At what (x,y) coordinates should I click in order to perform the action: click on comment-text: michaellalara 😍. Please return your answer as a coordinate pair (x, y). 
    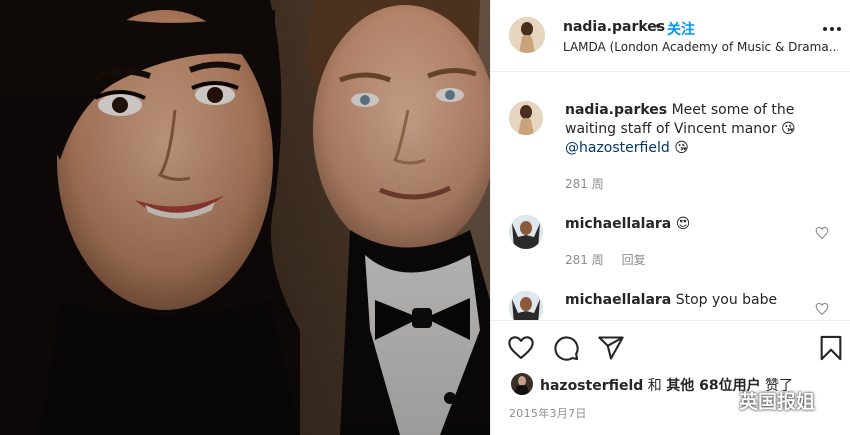
    Looking at the image, I should click on (690, 224).